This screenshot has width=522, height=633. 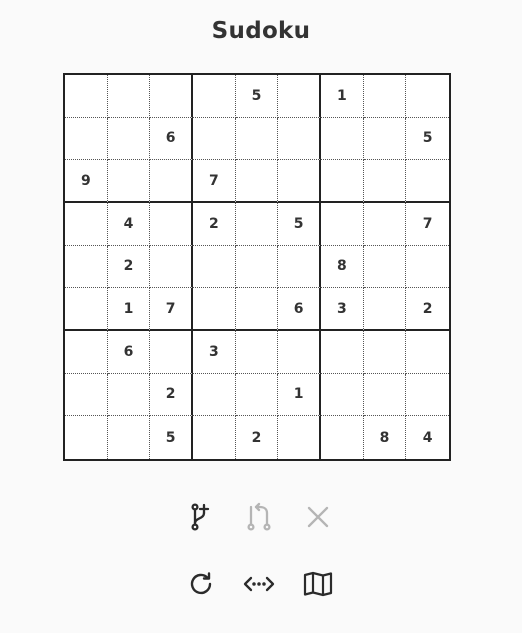 What do you see at coordinates (257, 224) in the screenshot?
I see `cell-r4-c5` at bounding box center [257, 224].